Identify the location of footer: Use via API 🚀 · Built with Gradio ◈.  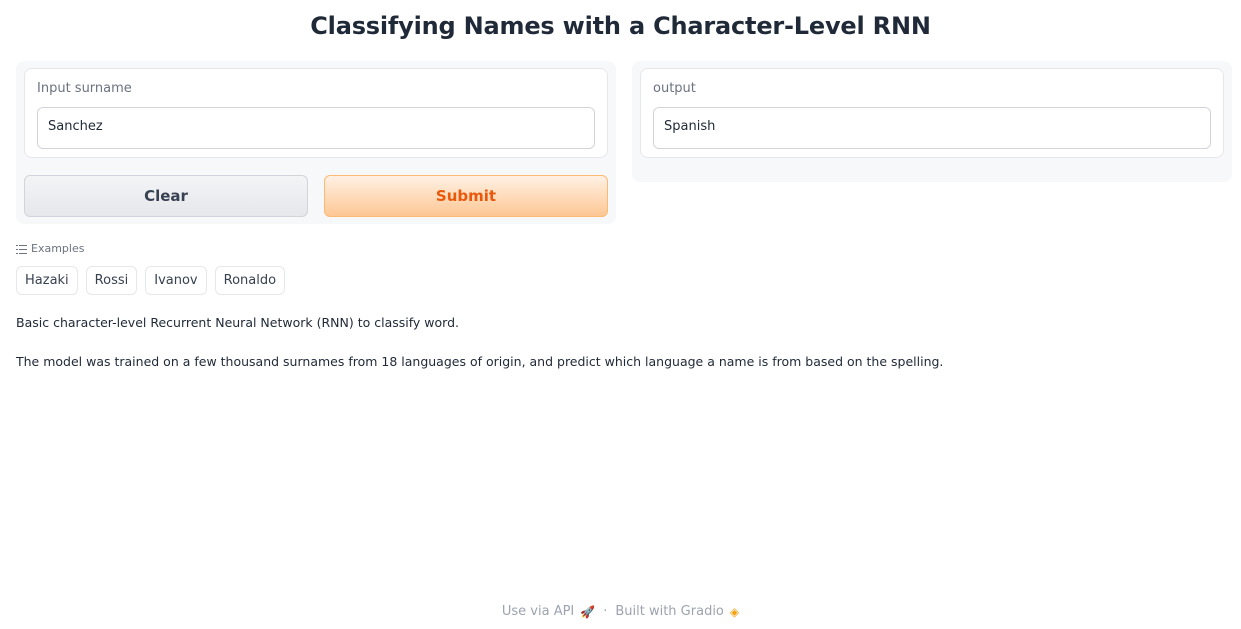
(620, 611).